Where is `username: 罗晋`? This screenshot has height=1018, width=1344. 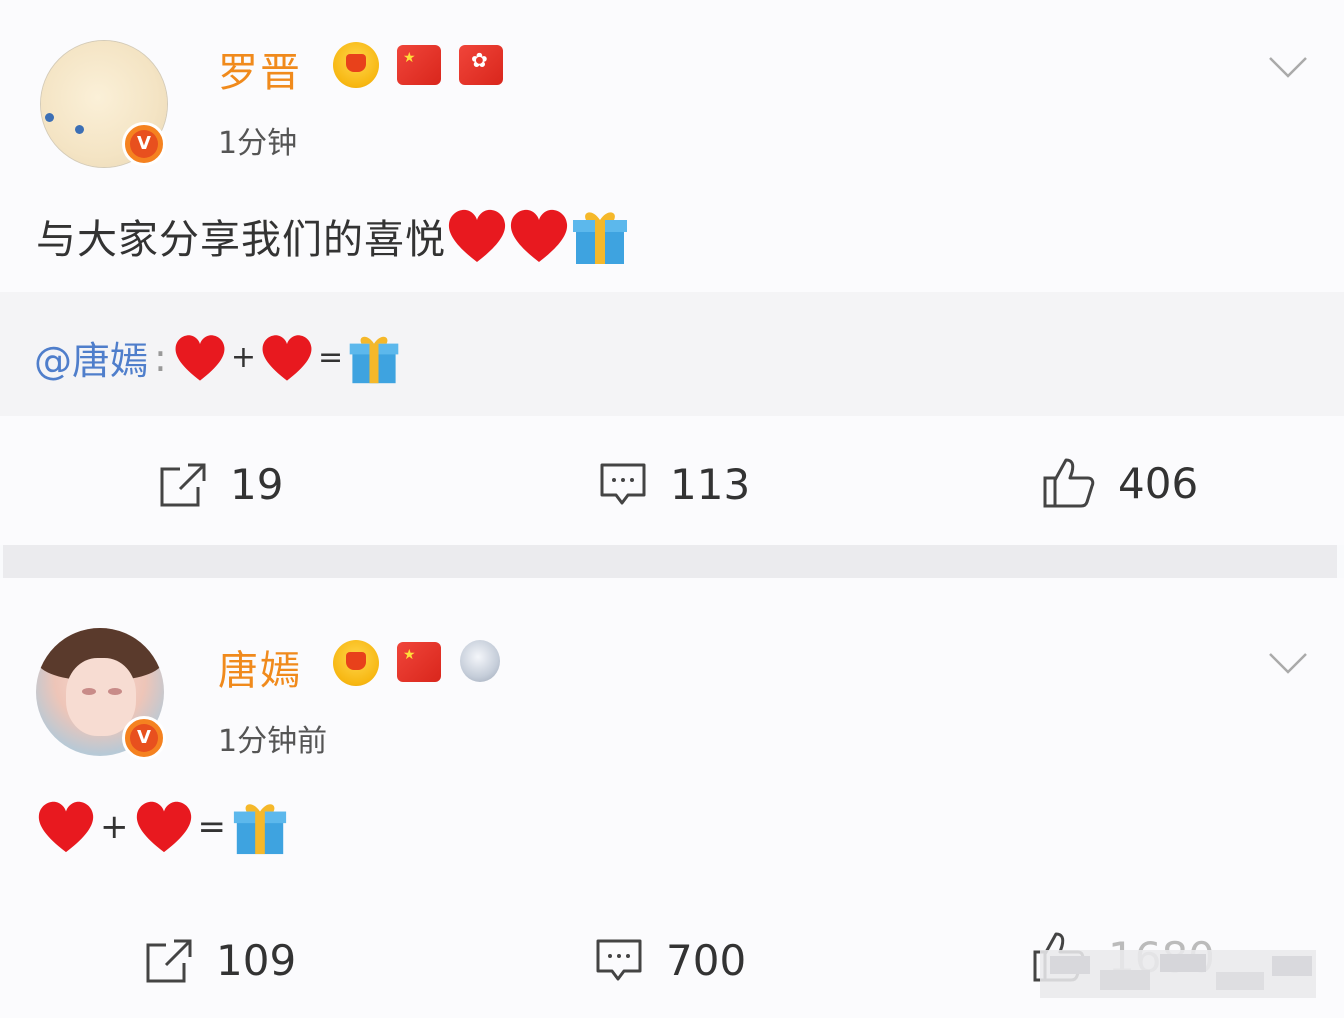
username: 罗晋 is located at coordinates (260, 69).